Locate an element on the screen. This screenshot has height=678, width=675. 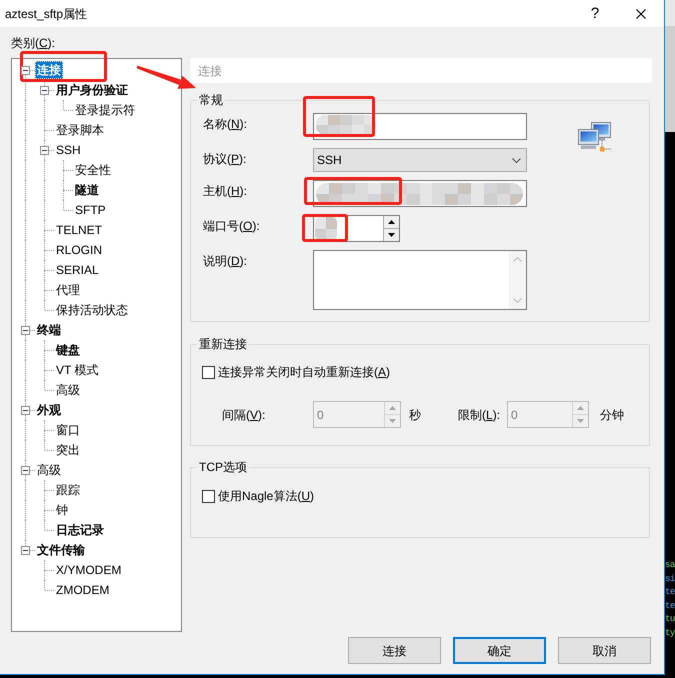
spin-up-button is located at coordinates (391, 222).